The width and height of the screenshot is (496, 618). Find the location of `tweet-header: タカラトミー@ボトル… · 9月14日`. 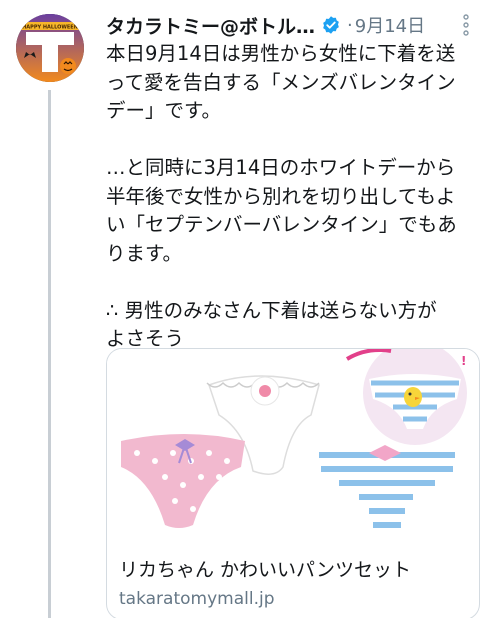

tweet-header: タカラトミー@ボトル… · 9月14日 is located at coordinates (296, 25).